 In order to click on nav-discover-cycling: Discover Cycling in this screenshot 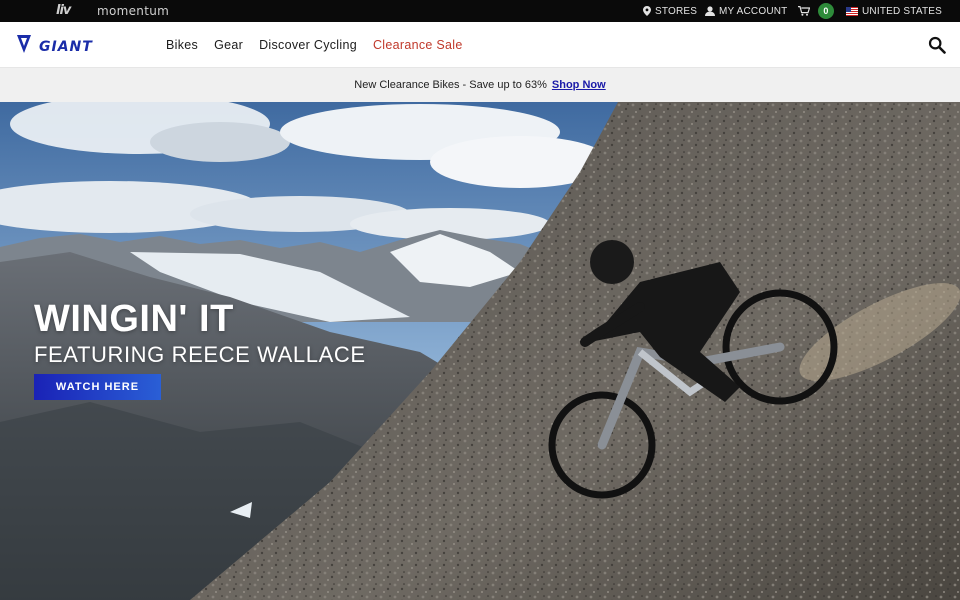, I will do `click(308, 45)`.